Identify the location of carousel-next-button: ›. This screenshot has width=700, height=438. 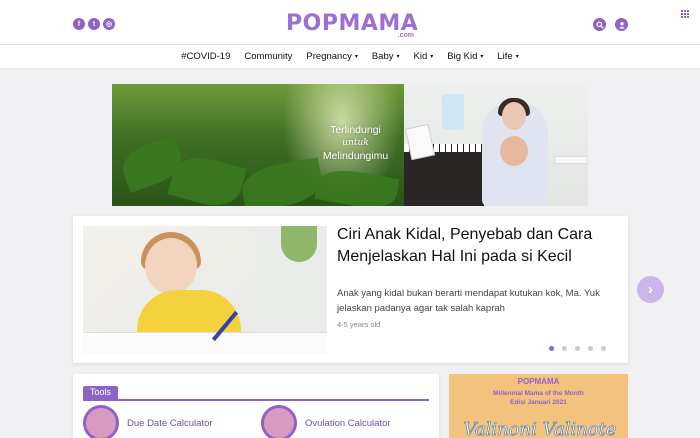
(650, 289).